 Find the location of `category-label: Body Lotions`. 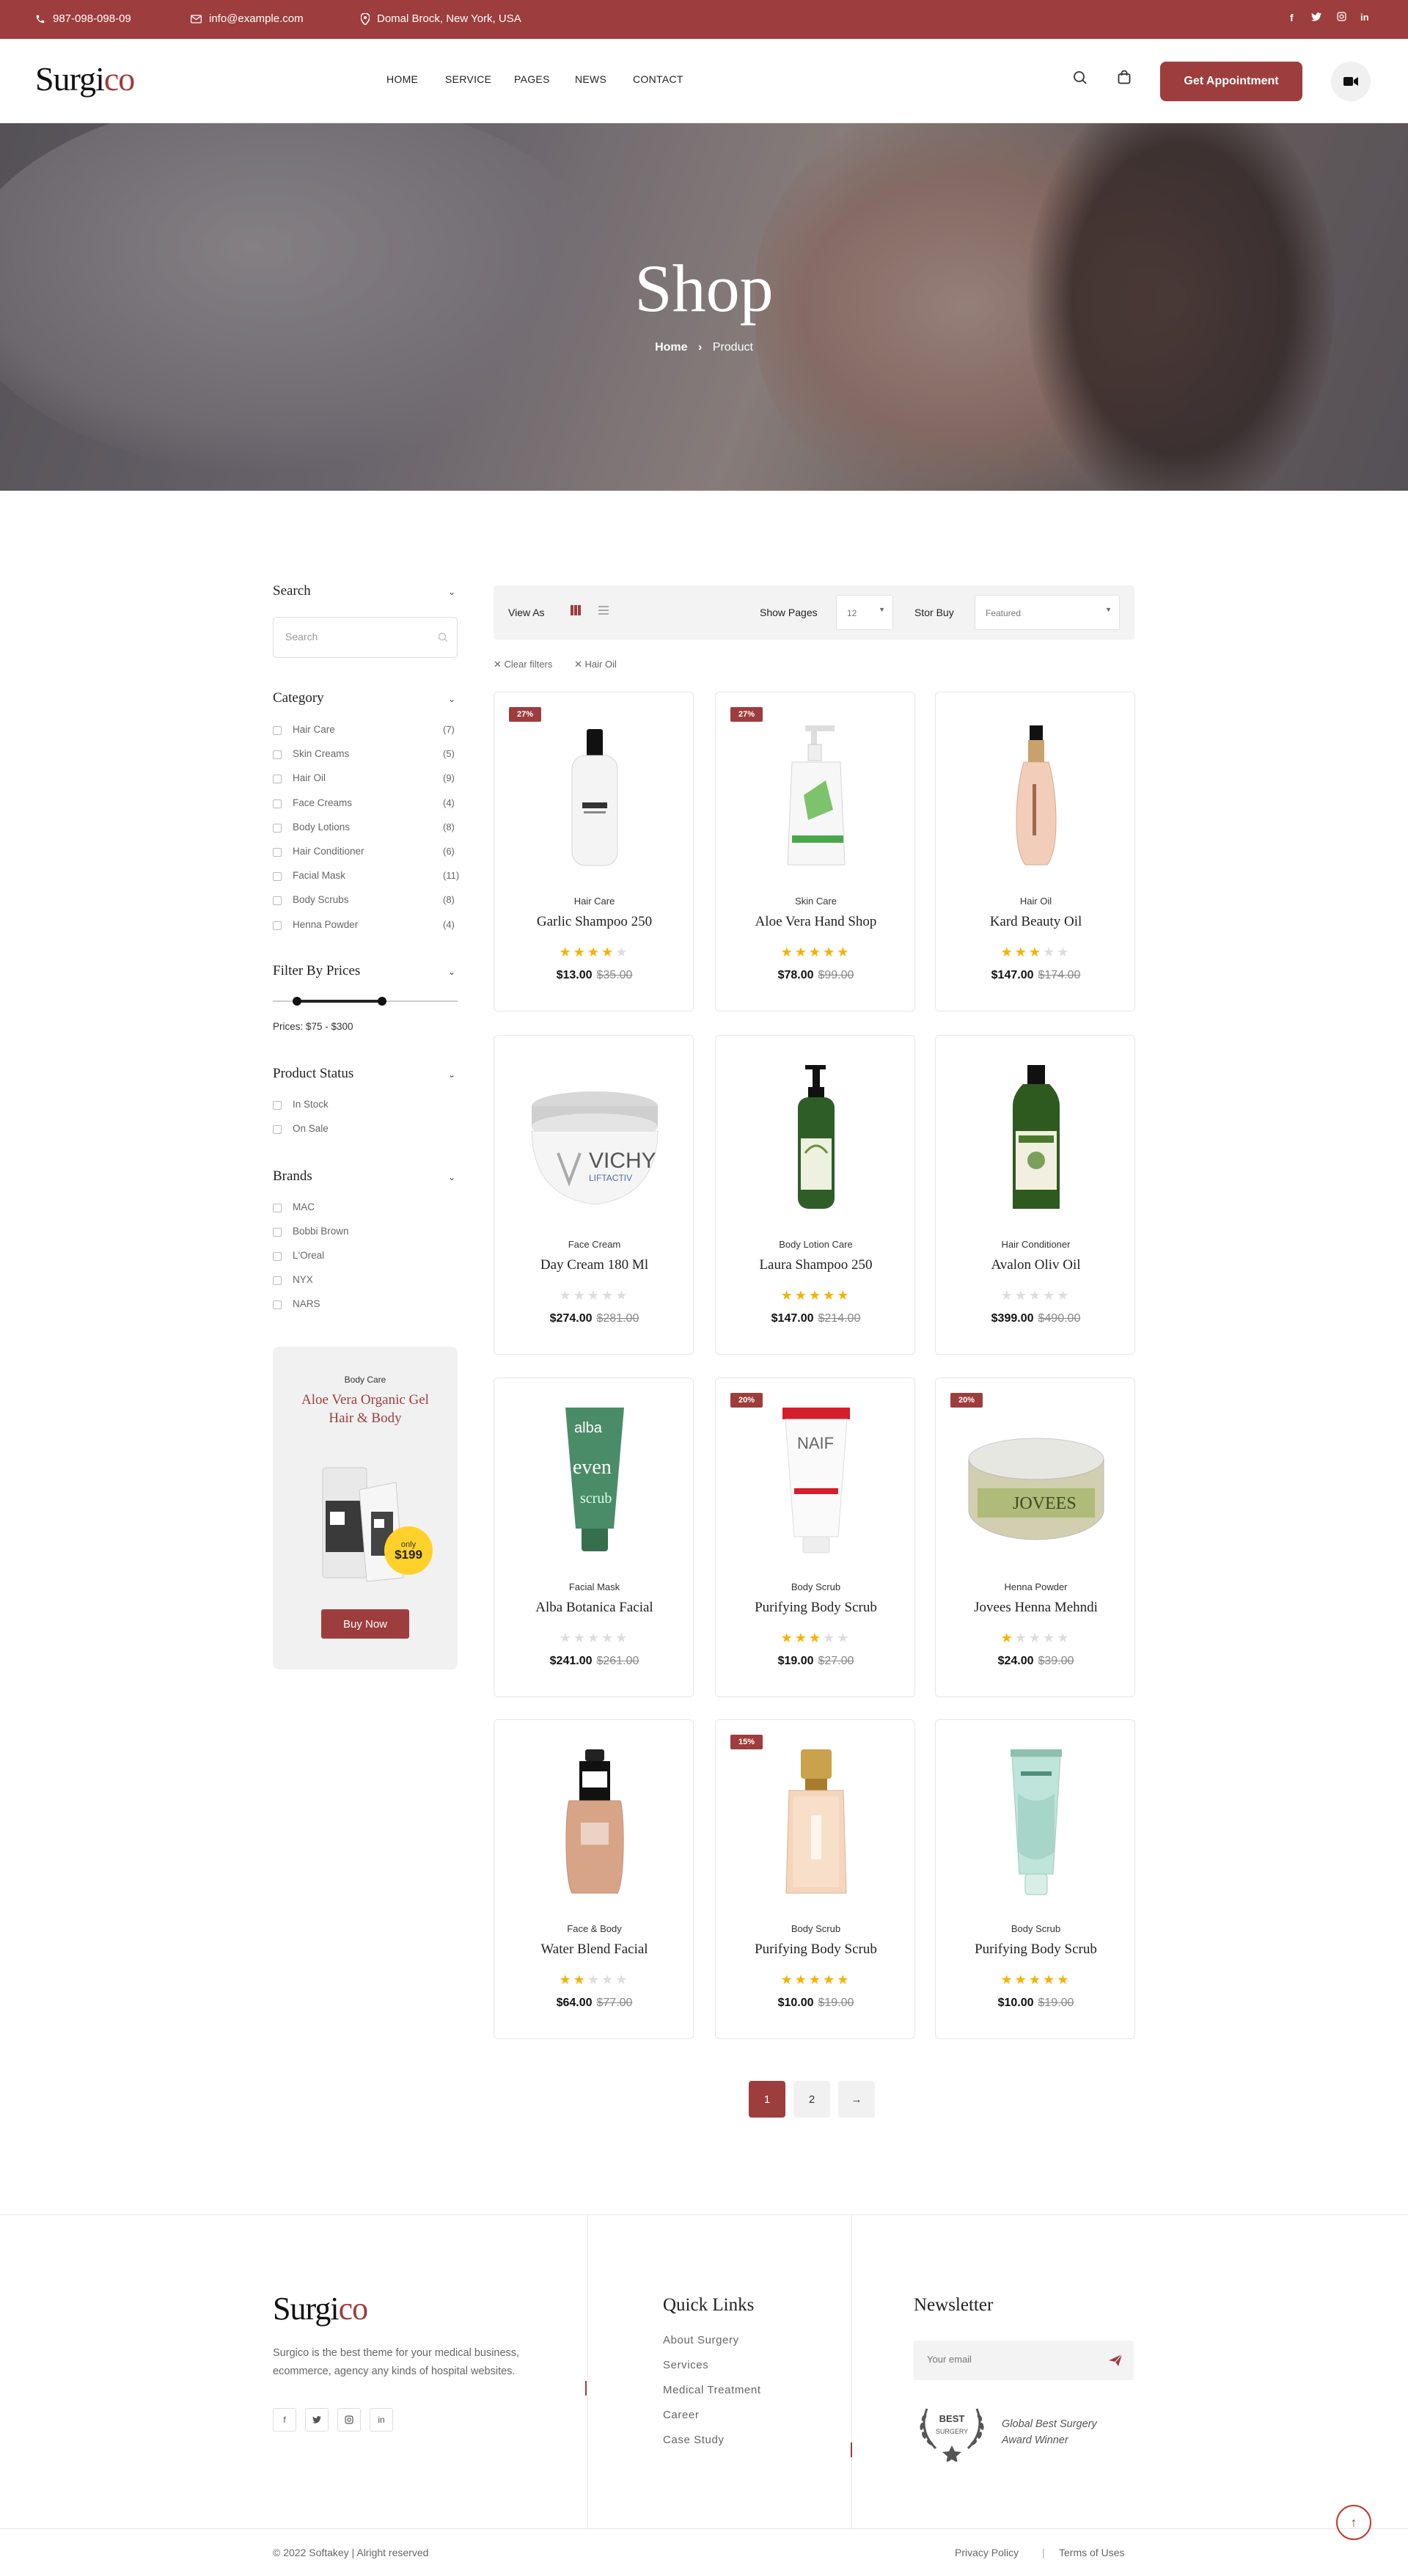

category-label: Body Lotions is located at coordinates (321, 828).